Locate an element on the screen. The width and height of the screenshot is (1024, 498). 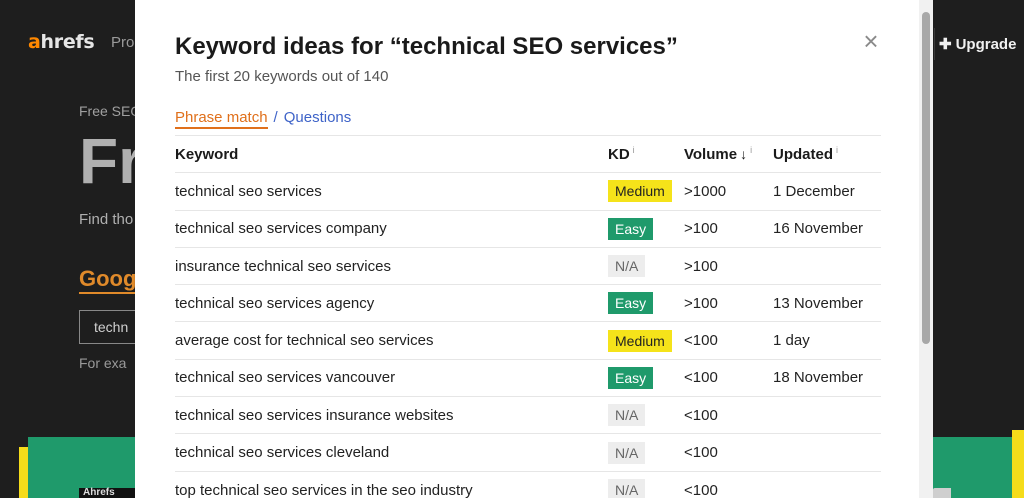
table-row: technical seo services cleveland N/A <100 is located at coordinates (528, 452).